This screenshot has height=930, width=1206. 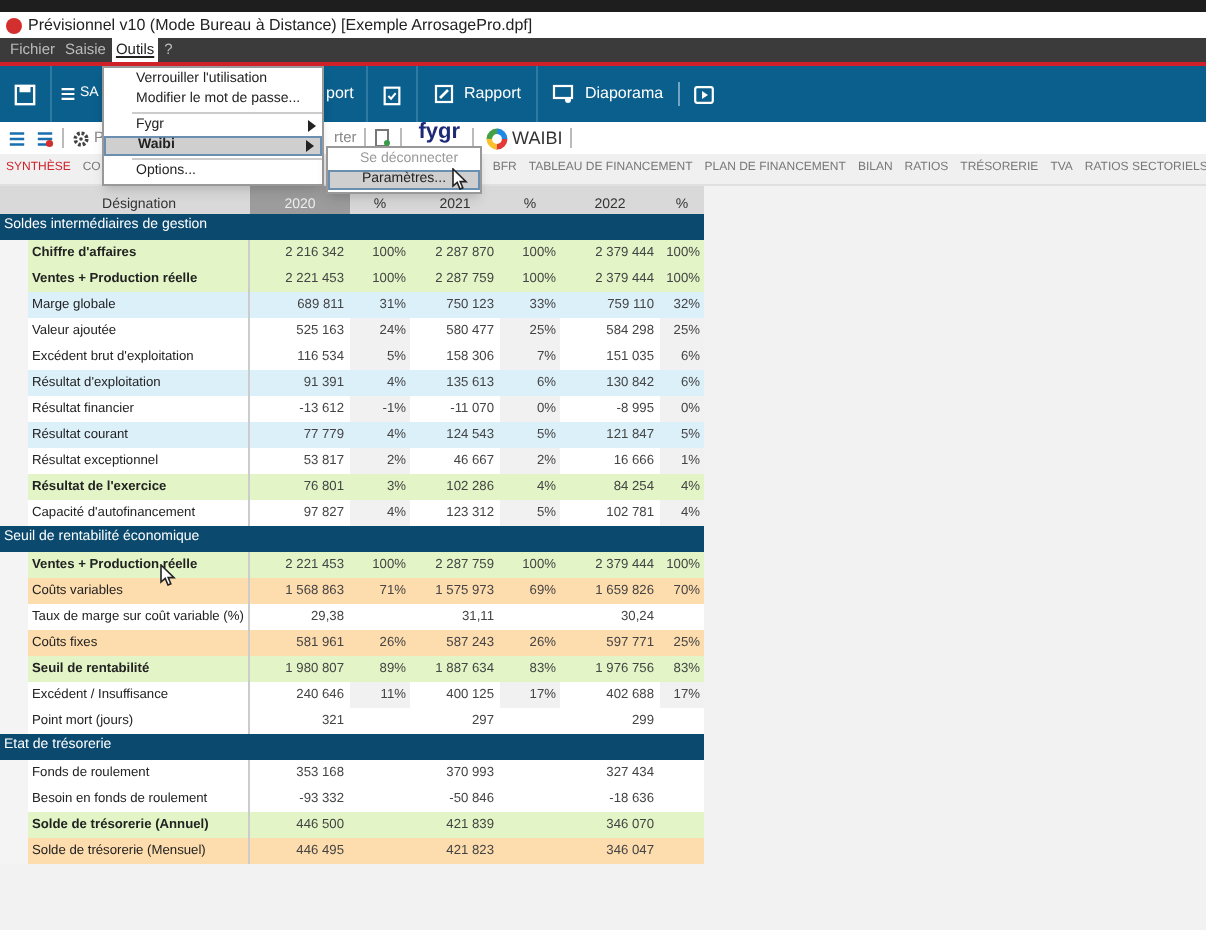 I want to click on app-icon, so click(x=14, y=25).